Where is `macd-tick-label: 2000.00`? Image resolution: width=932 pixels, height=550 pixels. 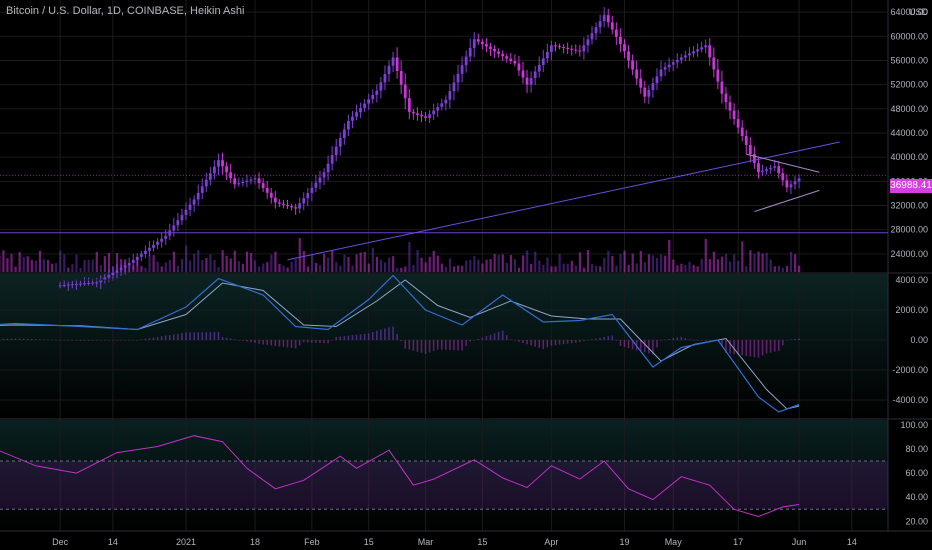
macd-tick-label: 2000.00 is located at coordinates (911, 310).